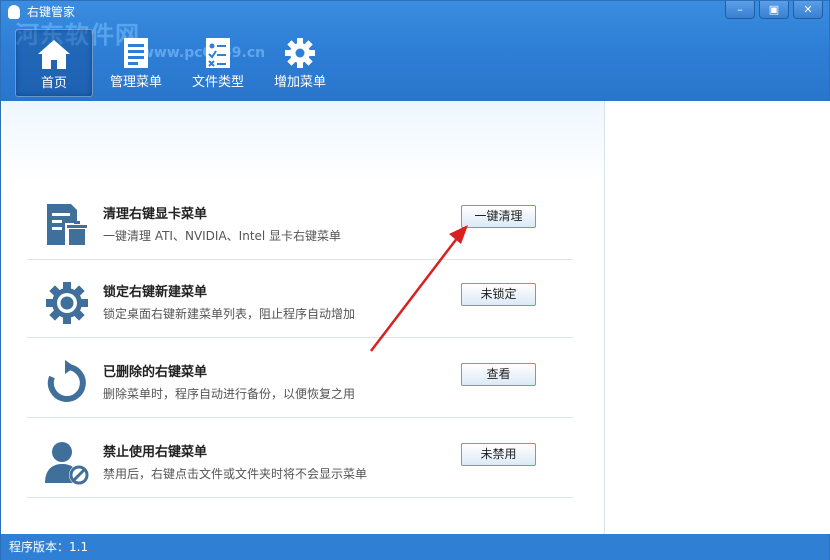 The image size is (830, 560). I want to click on home-icon, so click(54, 54).